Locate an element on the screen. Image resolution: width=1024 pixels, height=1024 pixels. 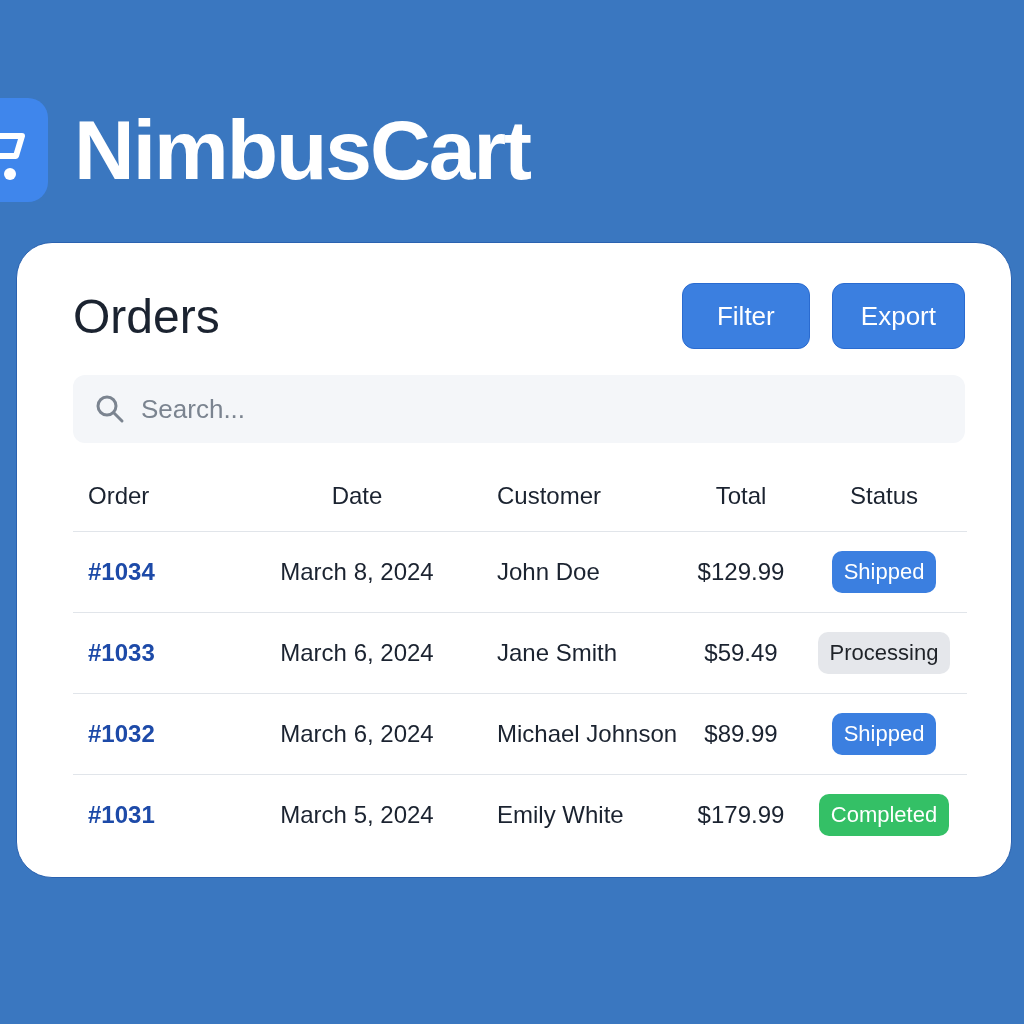
column-header: Order is located at coordinates (119, 496).